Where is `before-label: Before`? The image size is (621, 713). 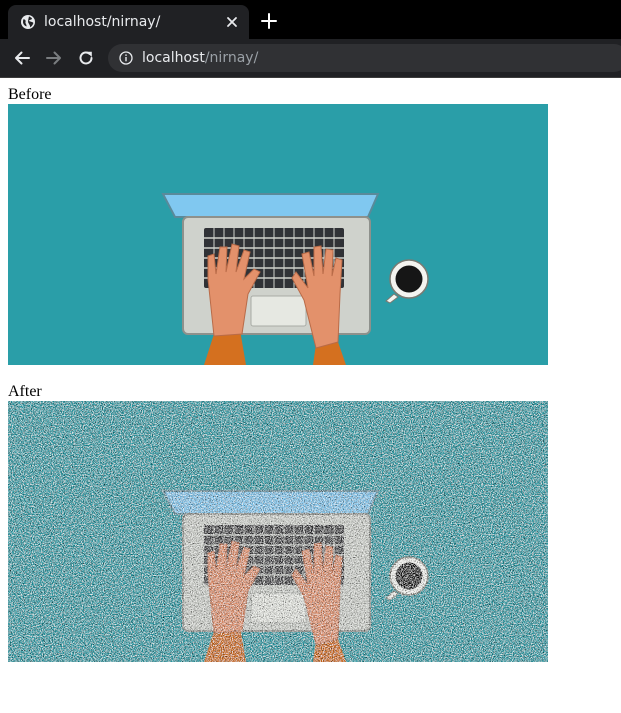 before-label: Before is located at coordinates (30, 94).